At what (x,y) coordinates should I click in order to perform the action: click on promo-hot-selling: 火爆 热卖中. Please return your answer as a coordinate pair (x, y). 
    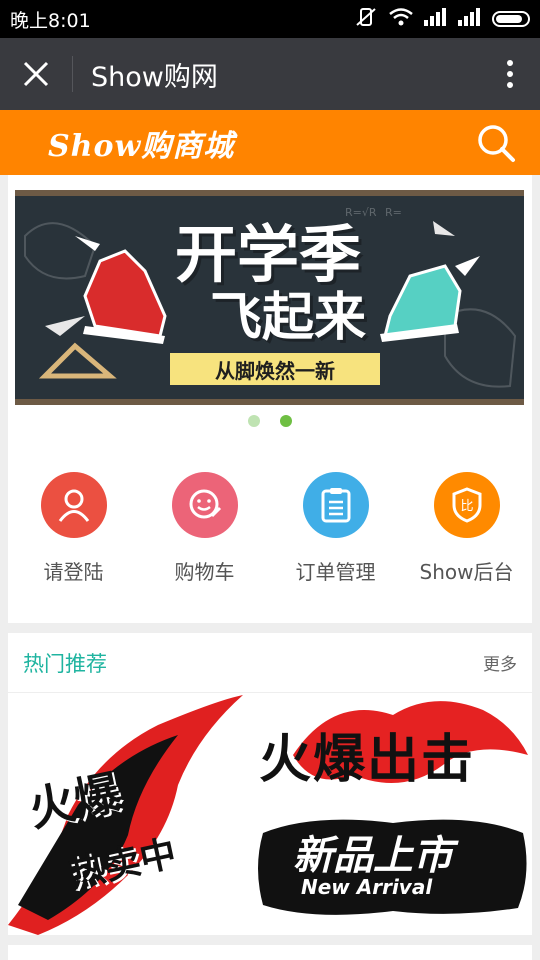
    Looking at the image, I should click on (128, 815).